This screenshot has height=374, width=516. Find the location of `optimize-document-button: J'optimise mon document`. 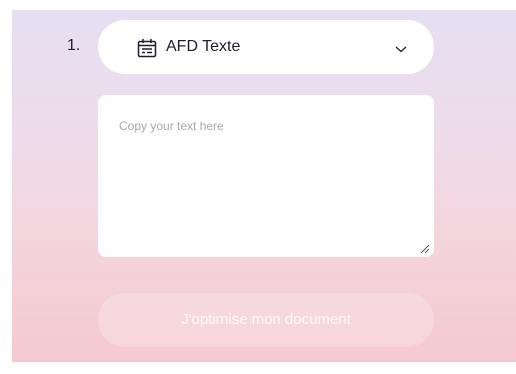

optimize-document-button: J'optimise mon document is located at coordinates (266, 320).